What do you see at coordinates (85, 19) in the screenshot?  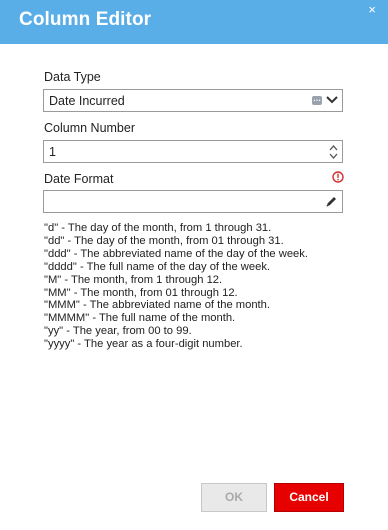 I see `dialog-title: Column Editor` at bounding box center [85, 19].